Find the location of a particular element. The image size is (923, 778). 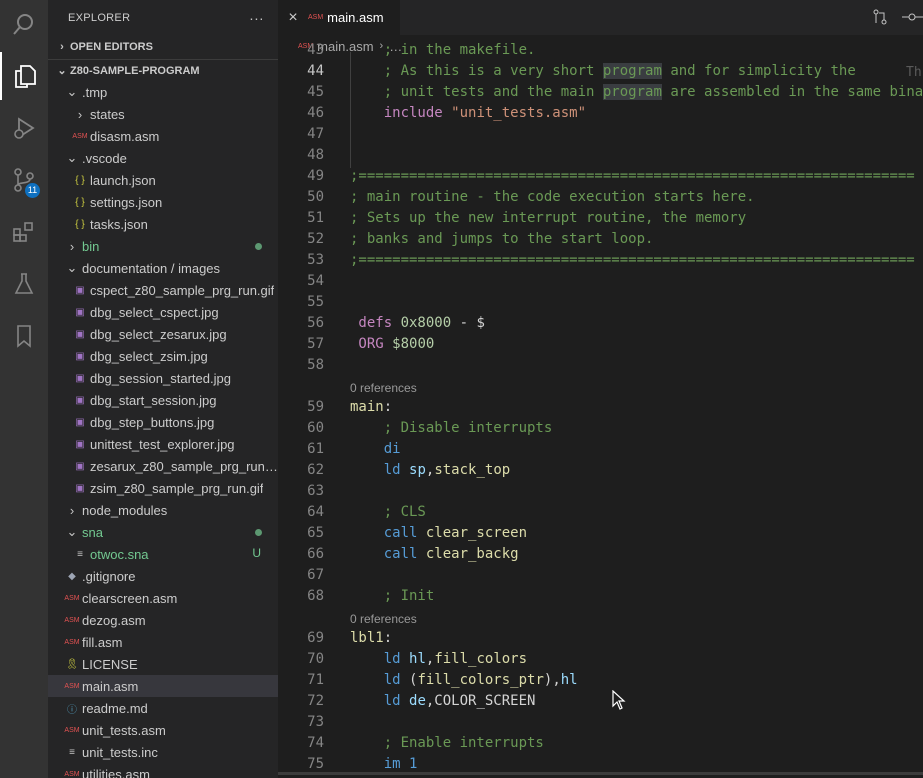

tree-file: ≡ unit_tests.inc is located at coordinates (163, 752).